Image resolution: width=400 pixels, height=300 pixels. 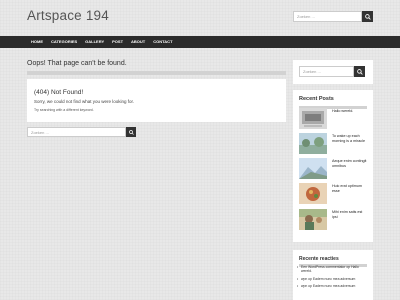 What do you see at coordinates (156, 73) in the screenshot?
I see `heading-divider` at bounding box center [156, 73].